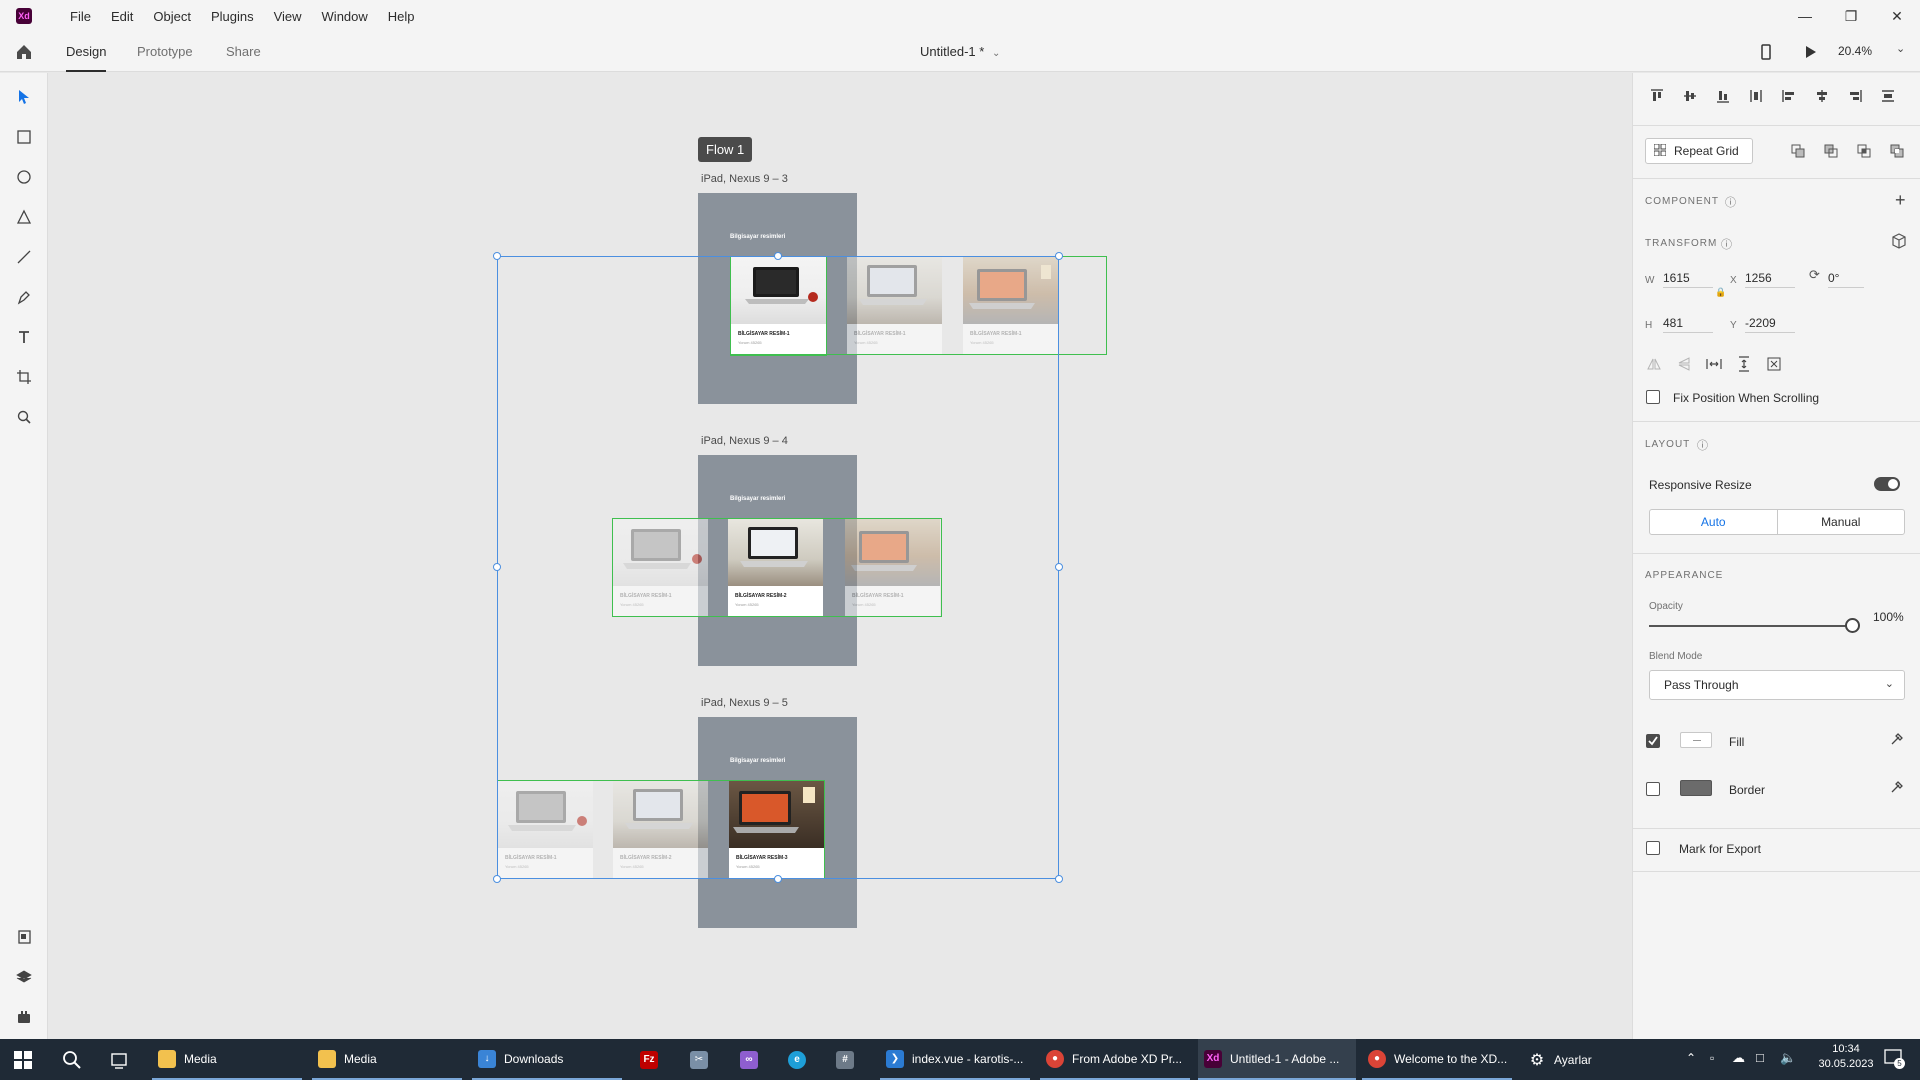 This screenshot has height=1080, width=1920. What do you see at coordinates (1653, 848) in the screenshot?
I see `mark-export-checkbox` at bounding box center [1653, 848].